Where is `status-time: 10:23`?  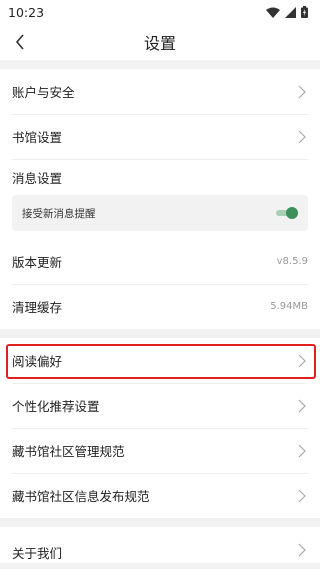
status-time: 10:23 is located at coordinates (26, 12).